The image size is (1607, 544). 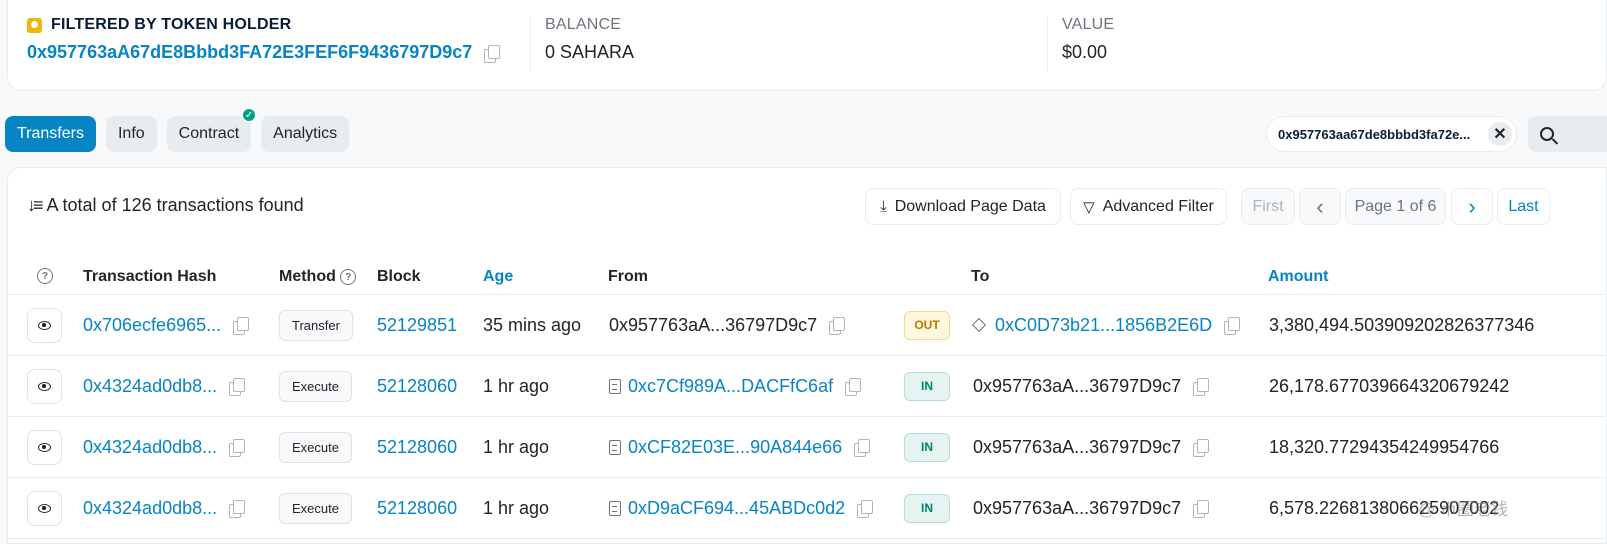 What do you see at coordinates (1567, 134) in the screenshot?
I see `search-button` at bounding box center [1567, 134].